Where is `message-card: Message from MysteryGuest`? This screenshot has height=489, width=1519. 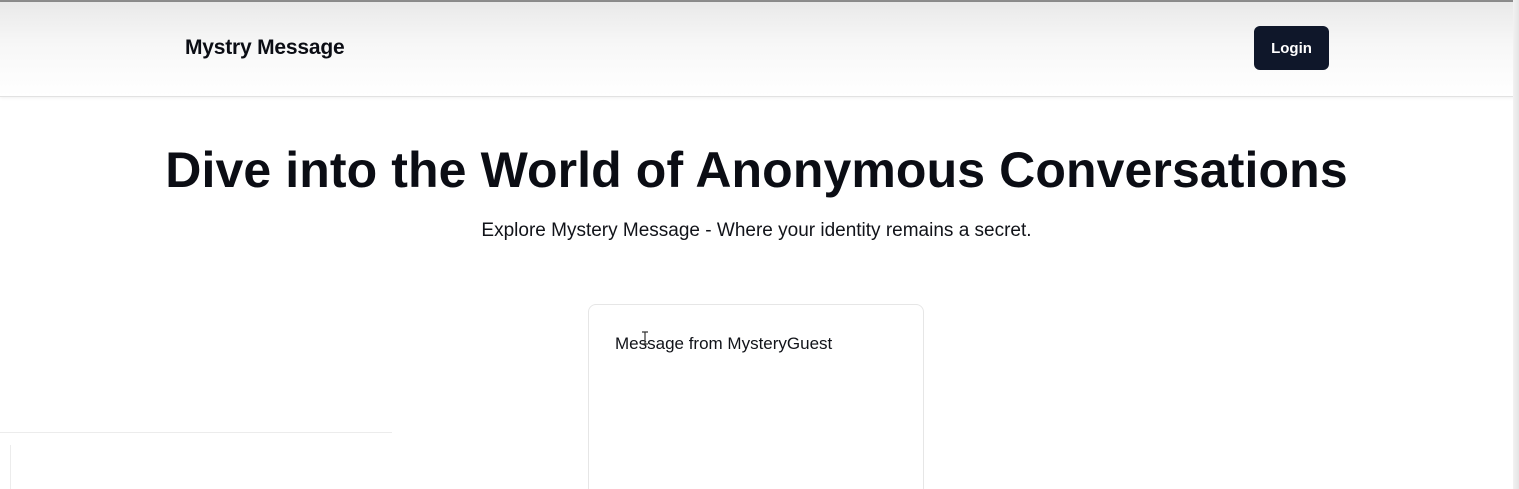 message-card: Message from MysteryGuest is located at coordinates (756, 396).